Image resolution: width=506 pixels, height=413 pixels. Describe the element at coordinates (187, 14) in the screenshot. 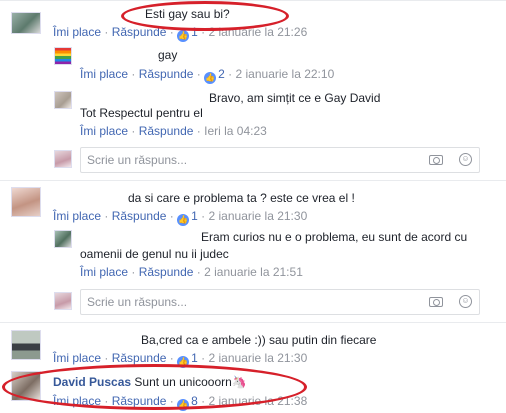

I see `comment-text: Esti gay sau bi?` at that location.